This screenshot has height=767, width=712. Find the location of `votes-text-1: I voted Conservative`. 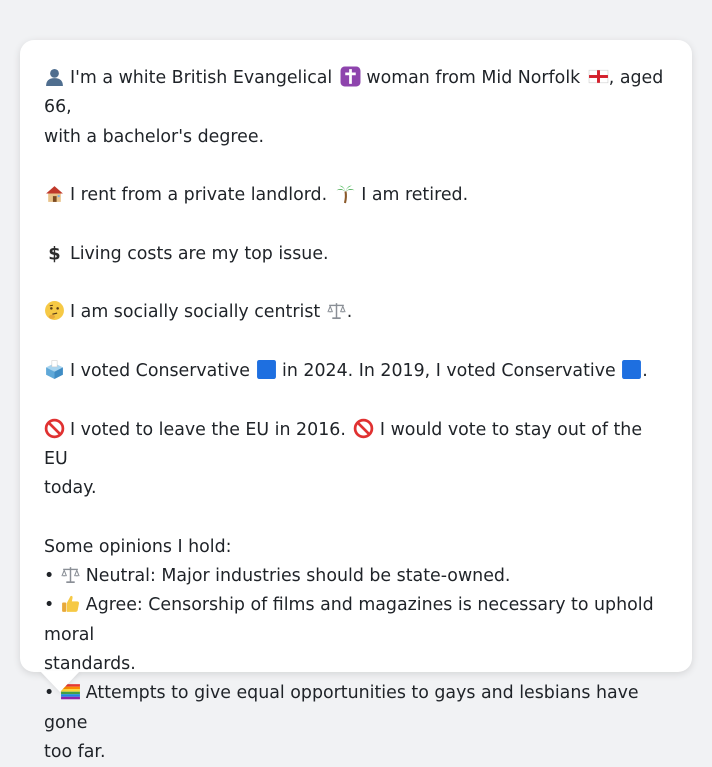

votes-text-1: I voted Conservative is located at coordinates (160, 370).